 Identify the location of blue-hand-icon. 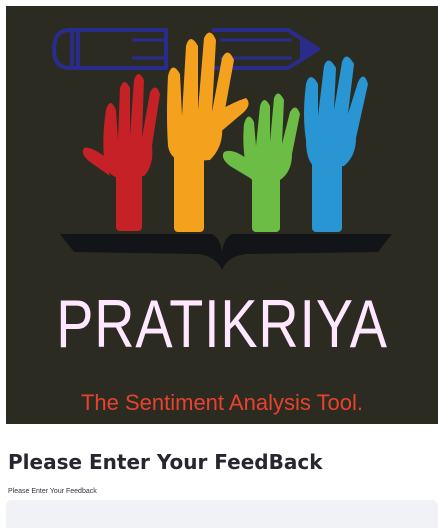
(336, 144).